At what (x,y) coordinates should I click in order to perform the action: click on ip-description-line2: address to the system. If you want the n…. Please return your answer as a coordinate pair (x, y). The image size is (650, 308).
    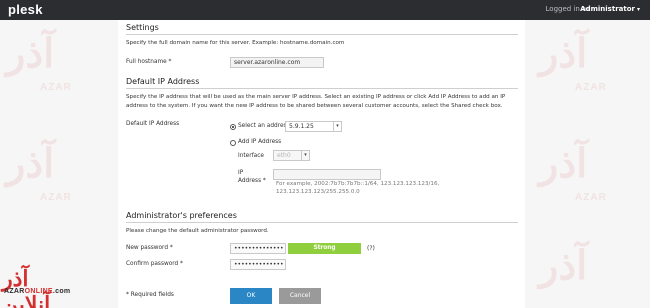
    Looking at the image, I should click on (314, 106).